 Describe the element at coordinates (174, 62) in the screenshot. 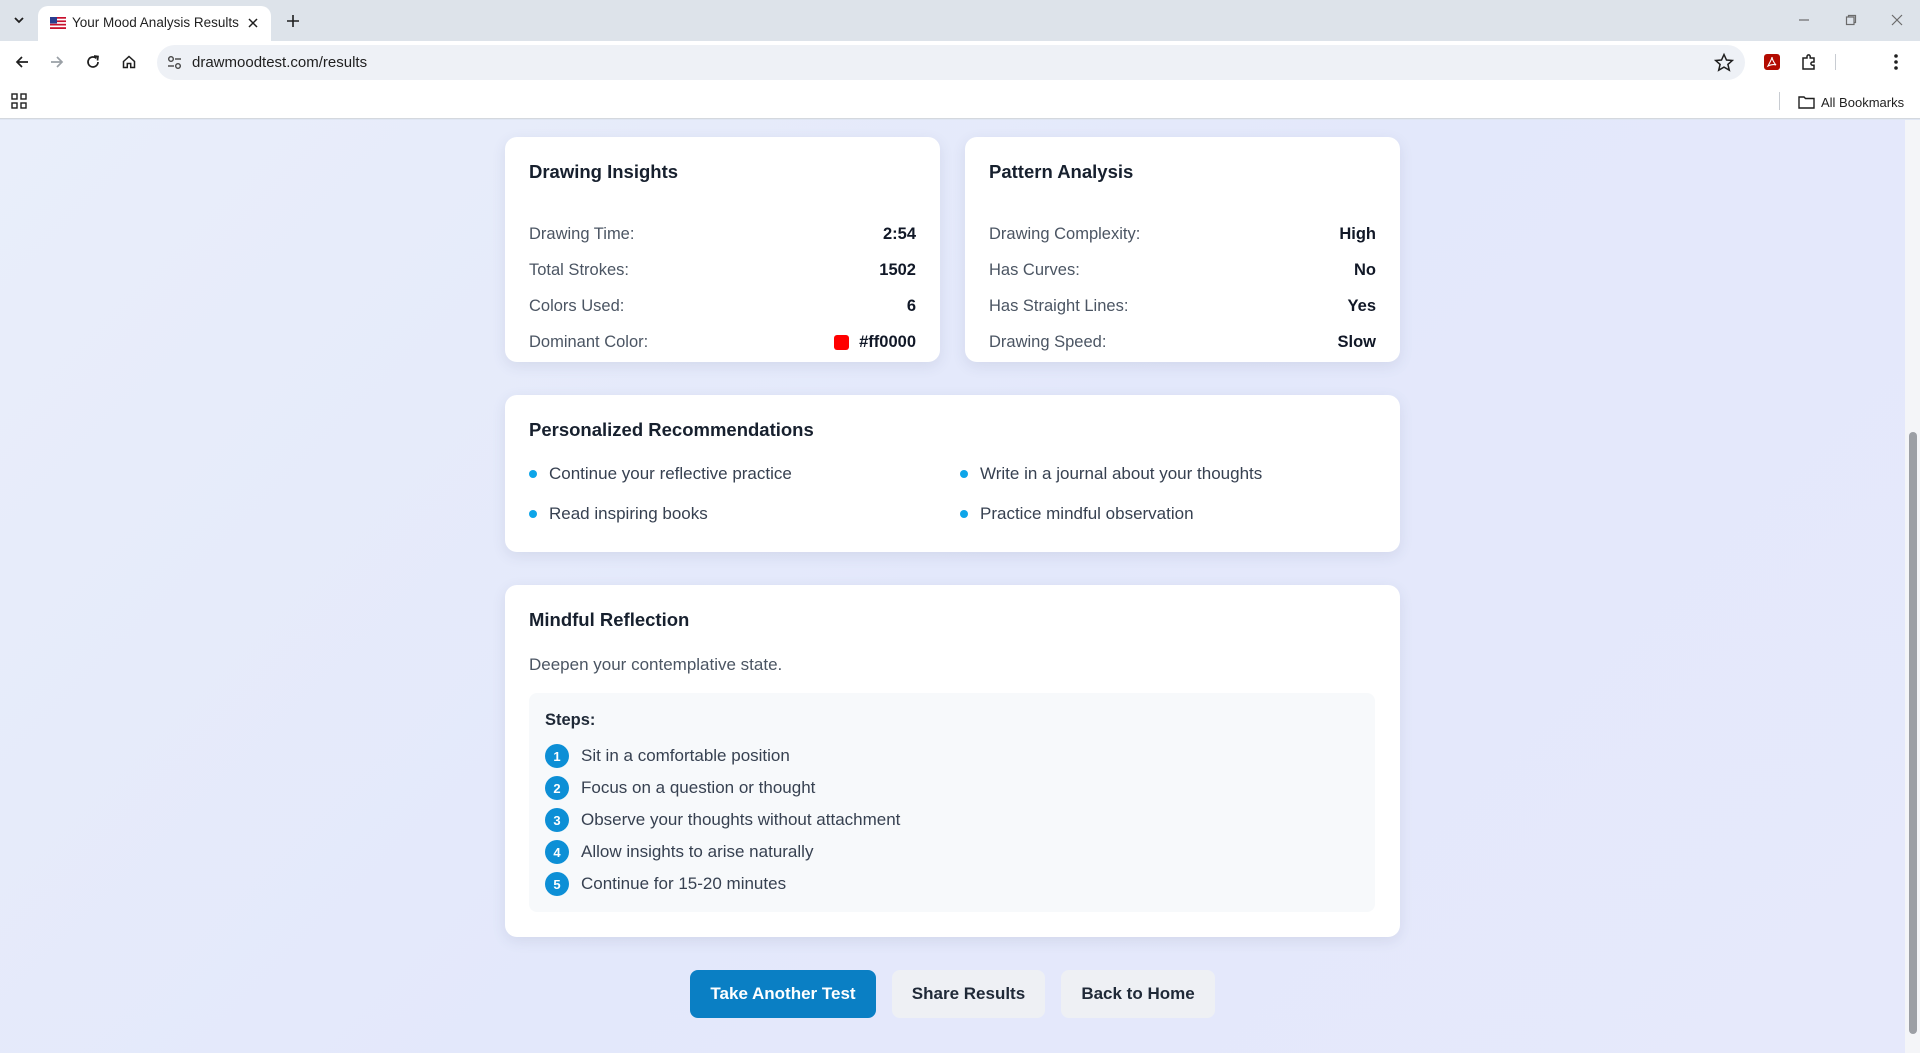

I see `site-settings-icon` at that location.